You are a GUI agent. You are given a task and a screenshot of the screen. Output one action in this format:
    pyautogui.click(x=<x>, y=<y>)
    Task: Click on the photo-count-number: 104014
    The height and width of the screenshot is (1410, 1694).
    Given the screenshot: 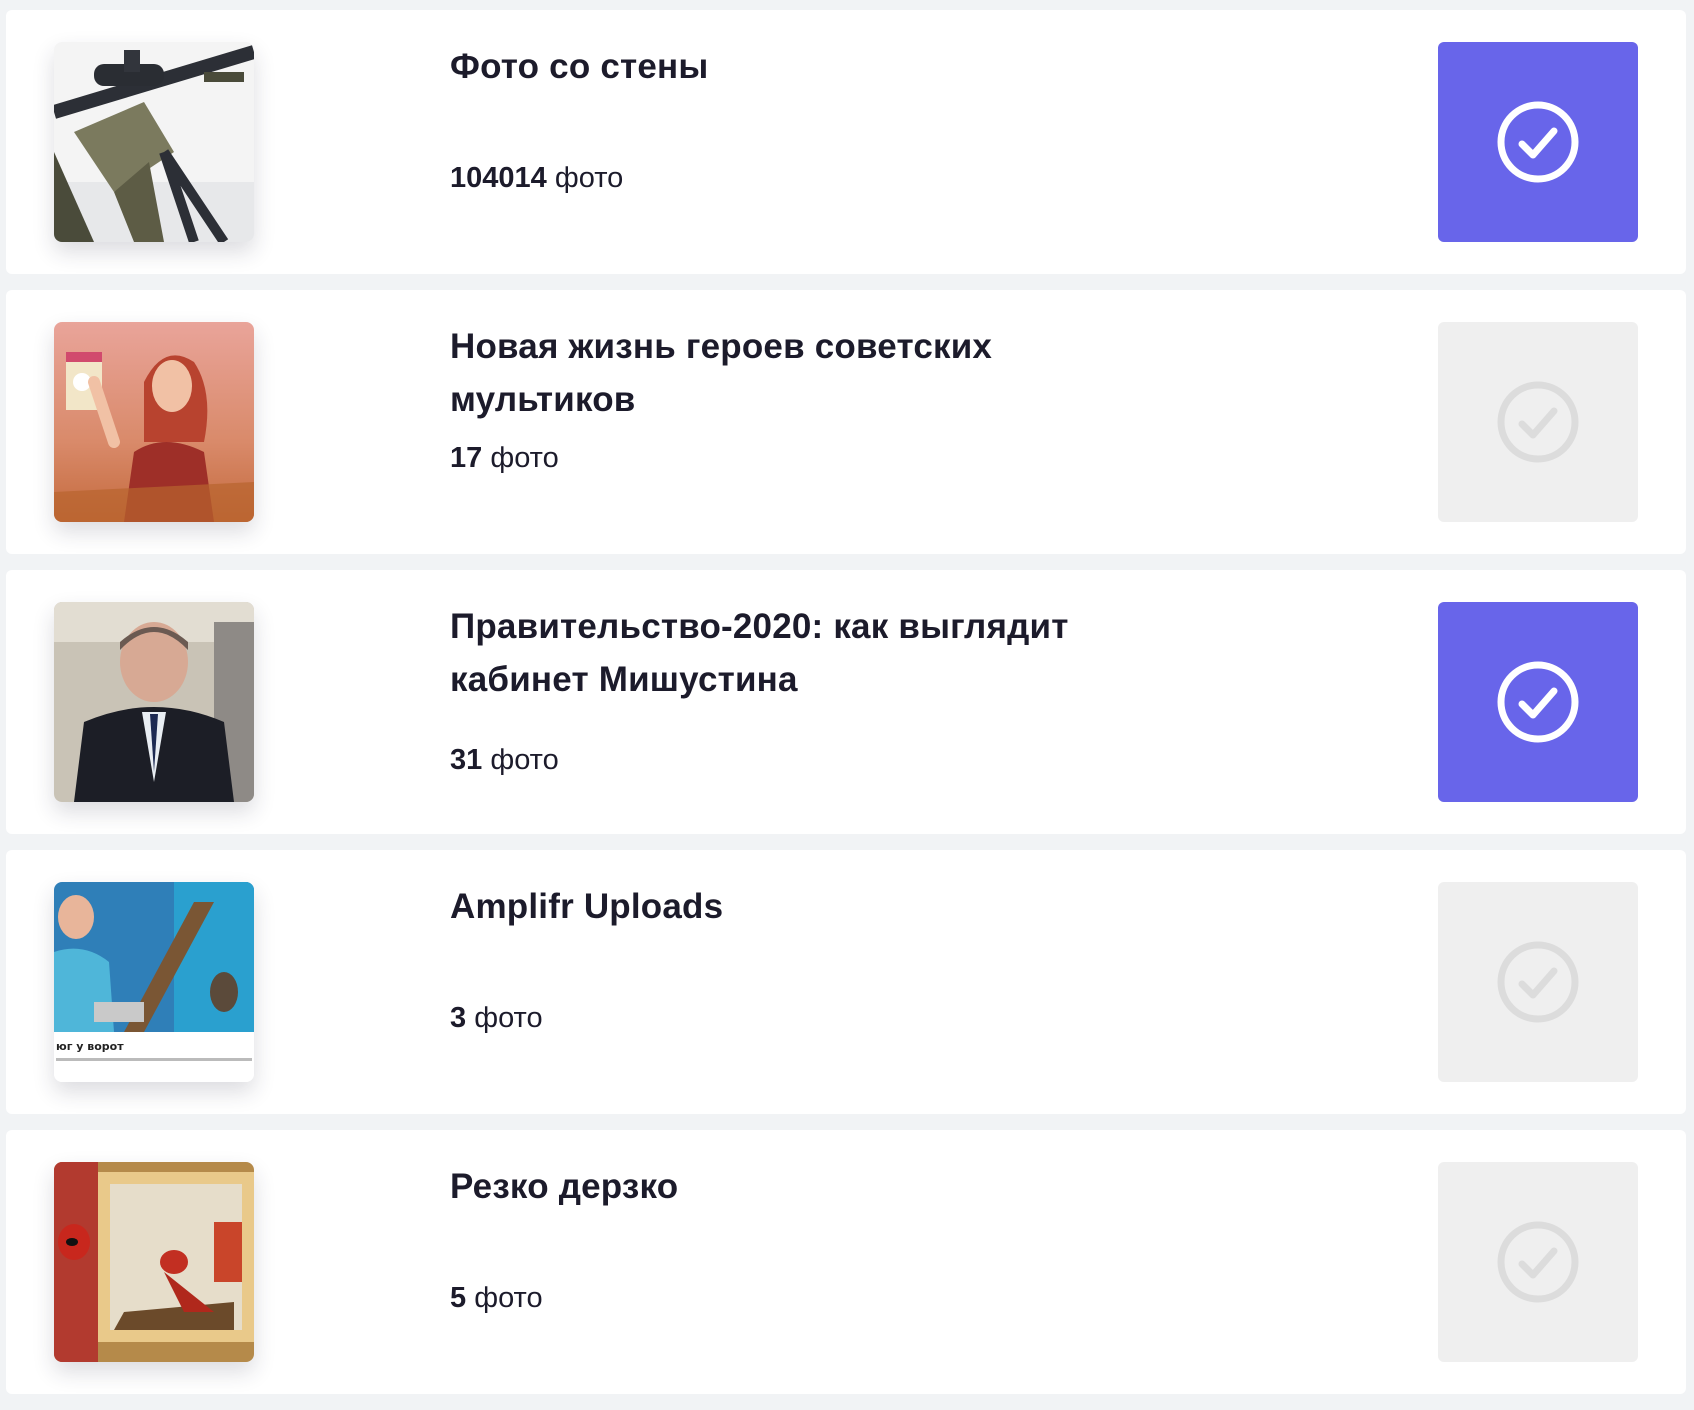 What is the action you would take?
    pyautogui.click(x=498, y=178)
    